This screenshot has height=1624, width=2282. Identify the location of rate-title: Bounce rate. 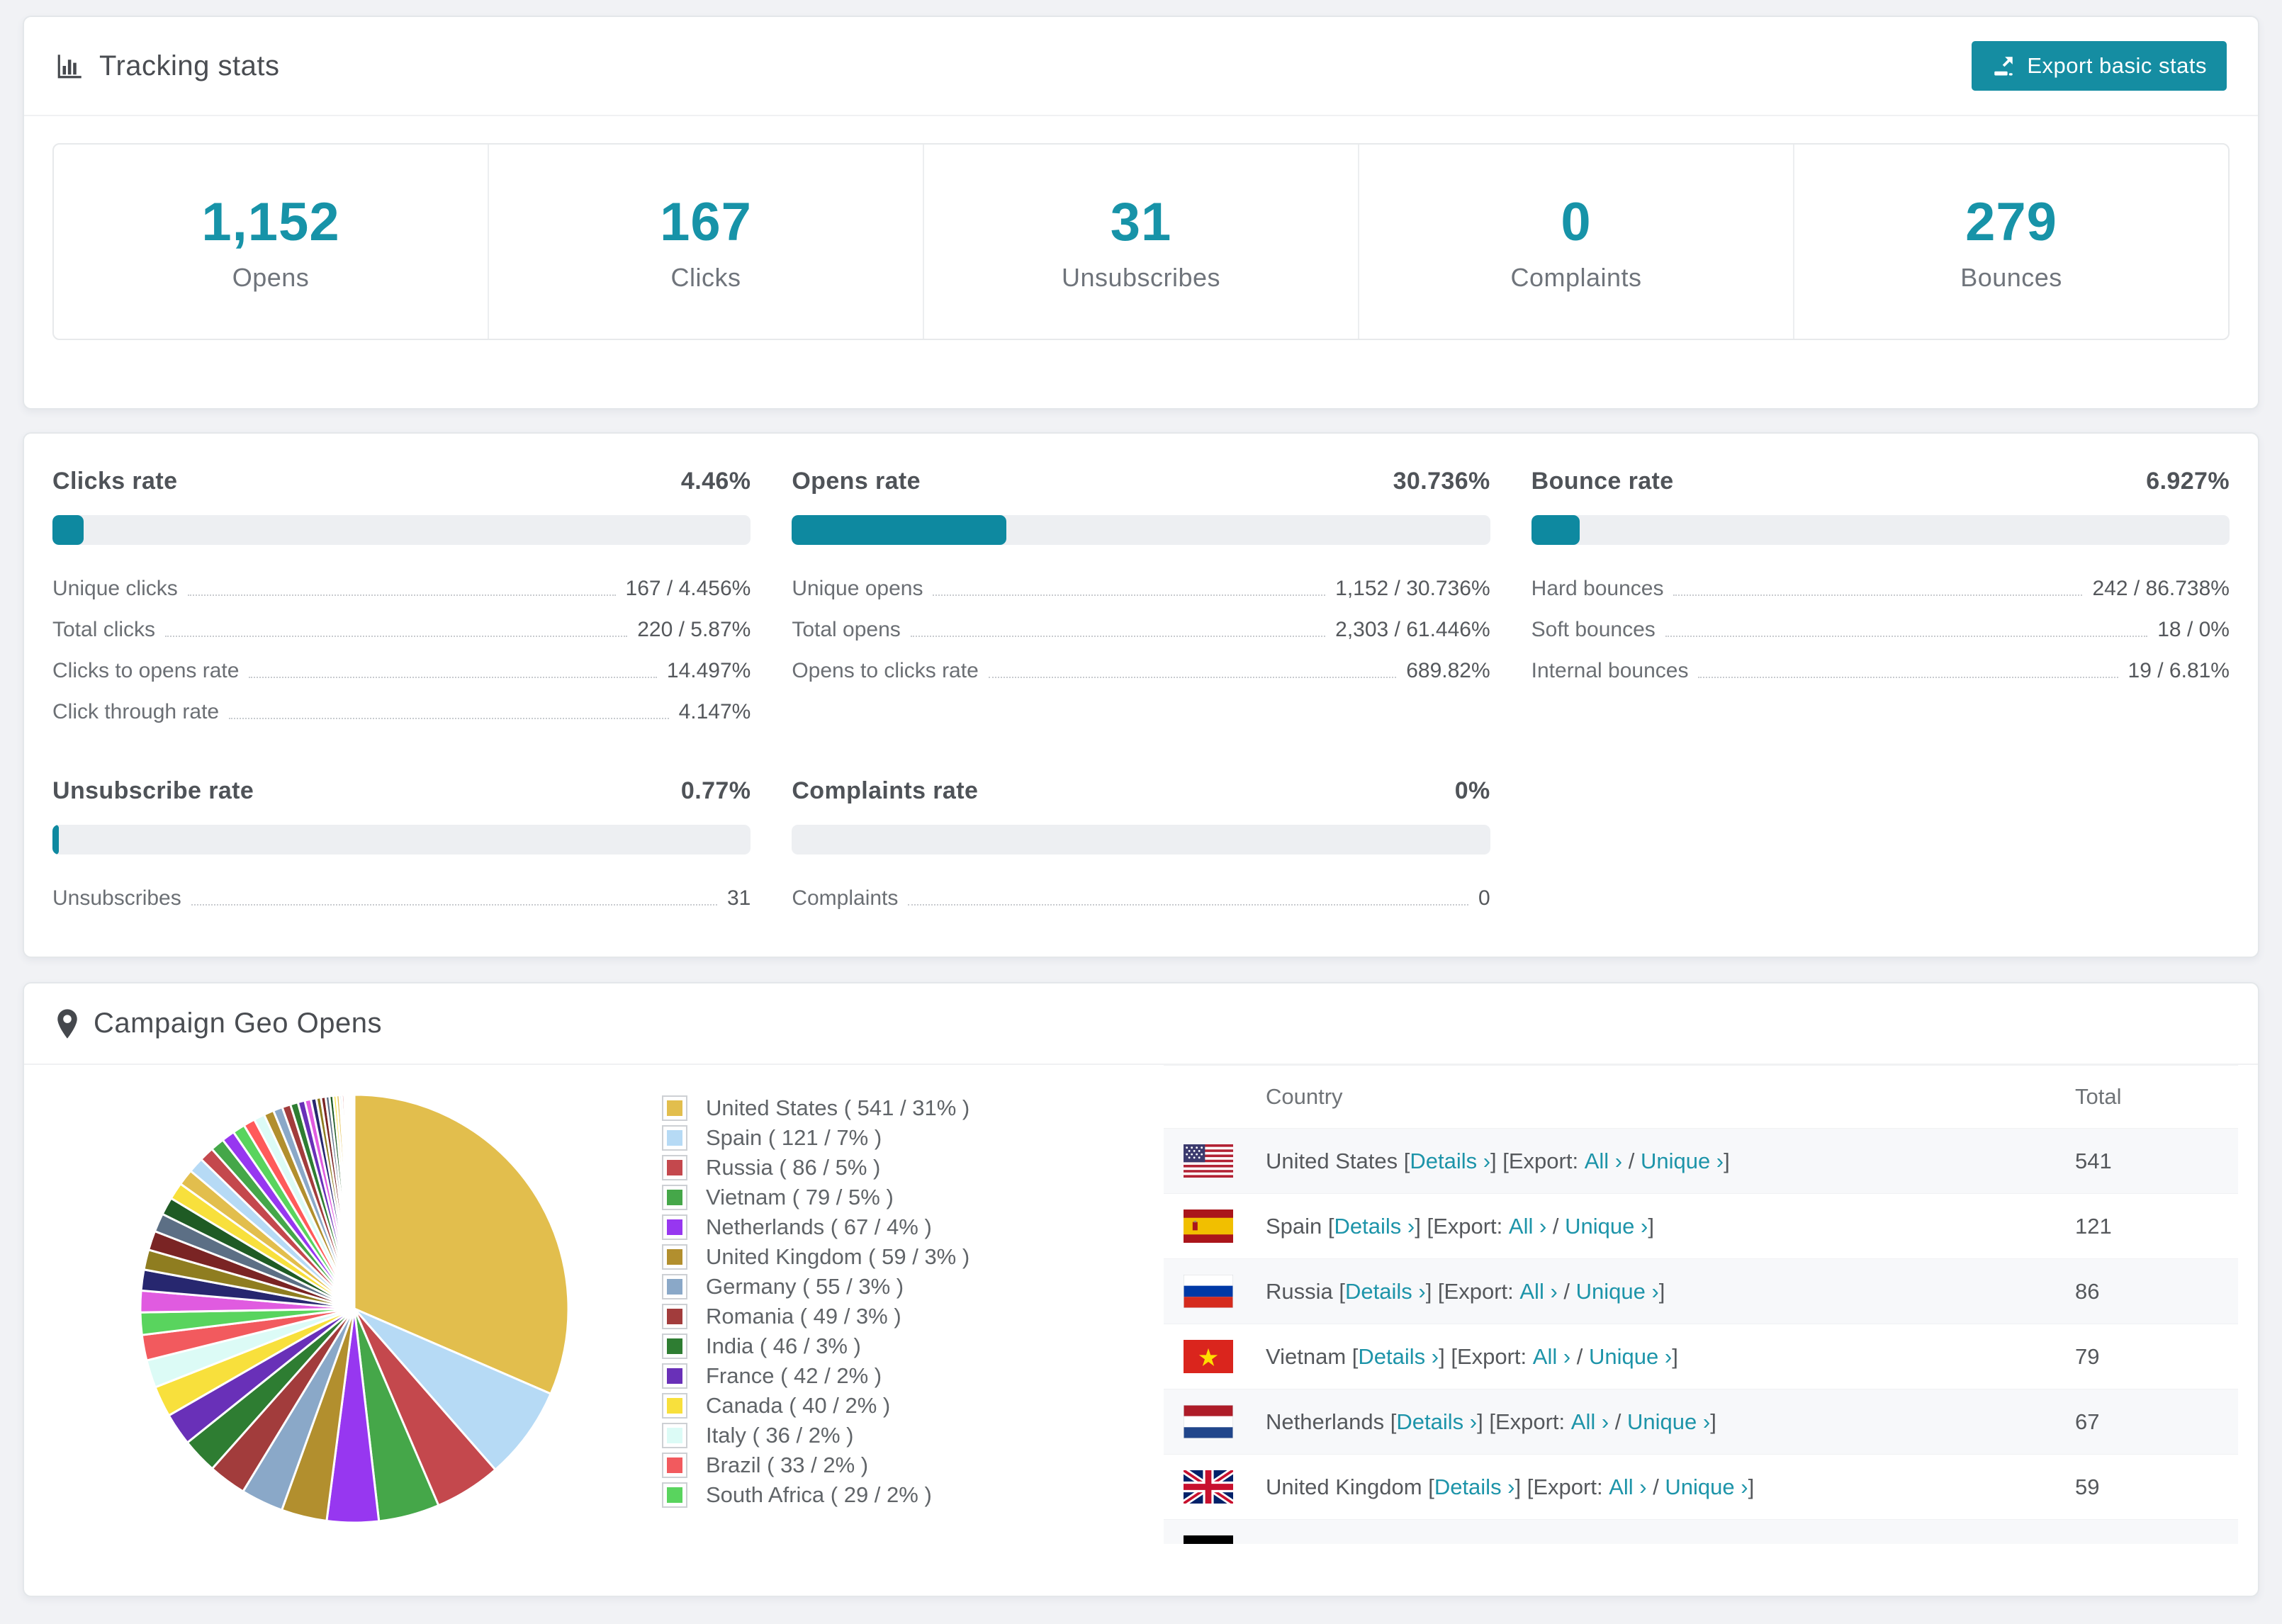
(1603, 481).